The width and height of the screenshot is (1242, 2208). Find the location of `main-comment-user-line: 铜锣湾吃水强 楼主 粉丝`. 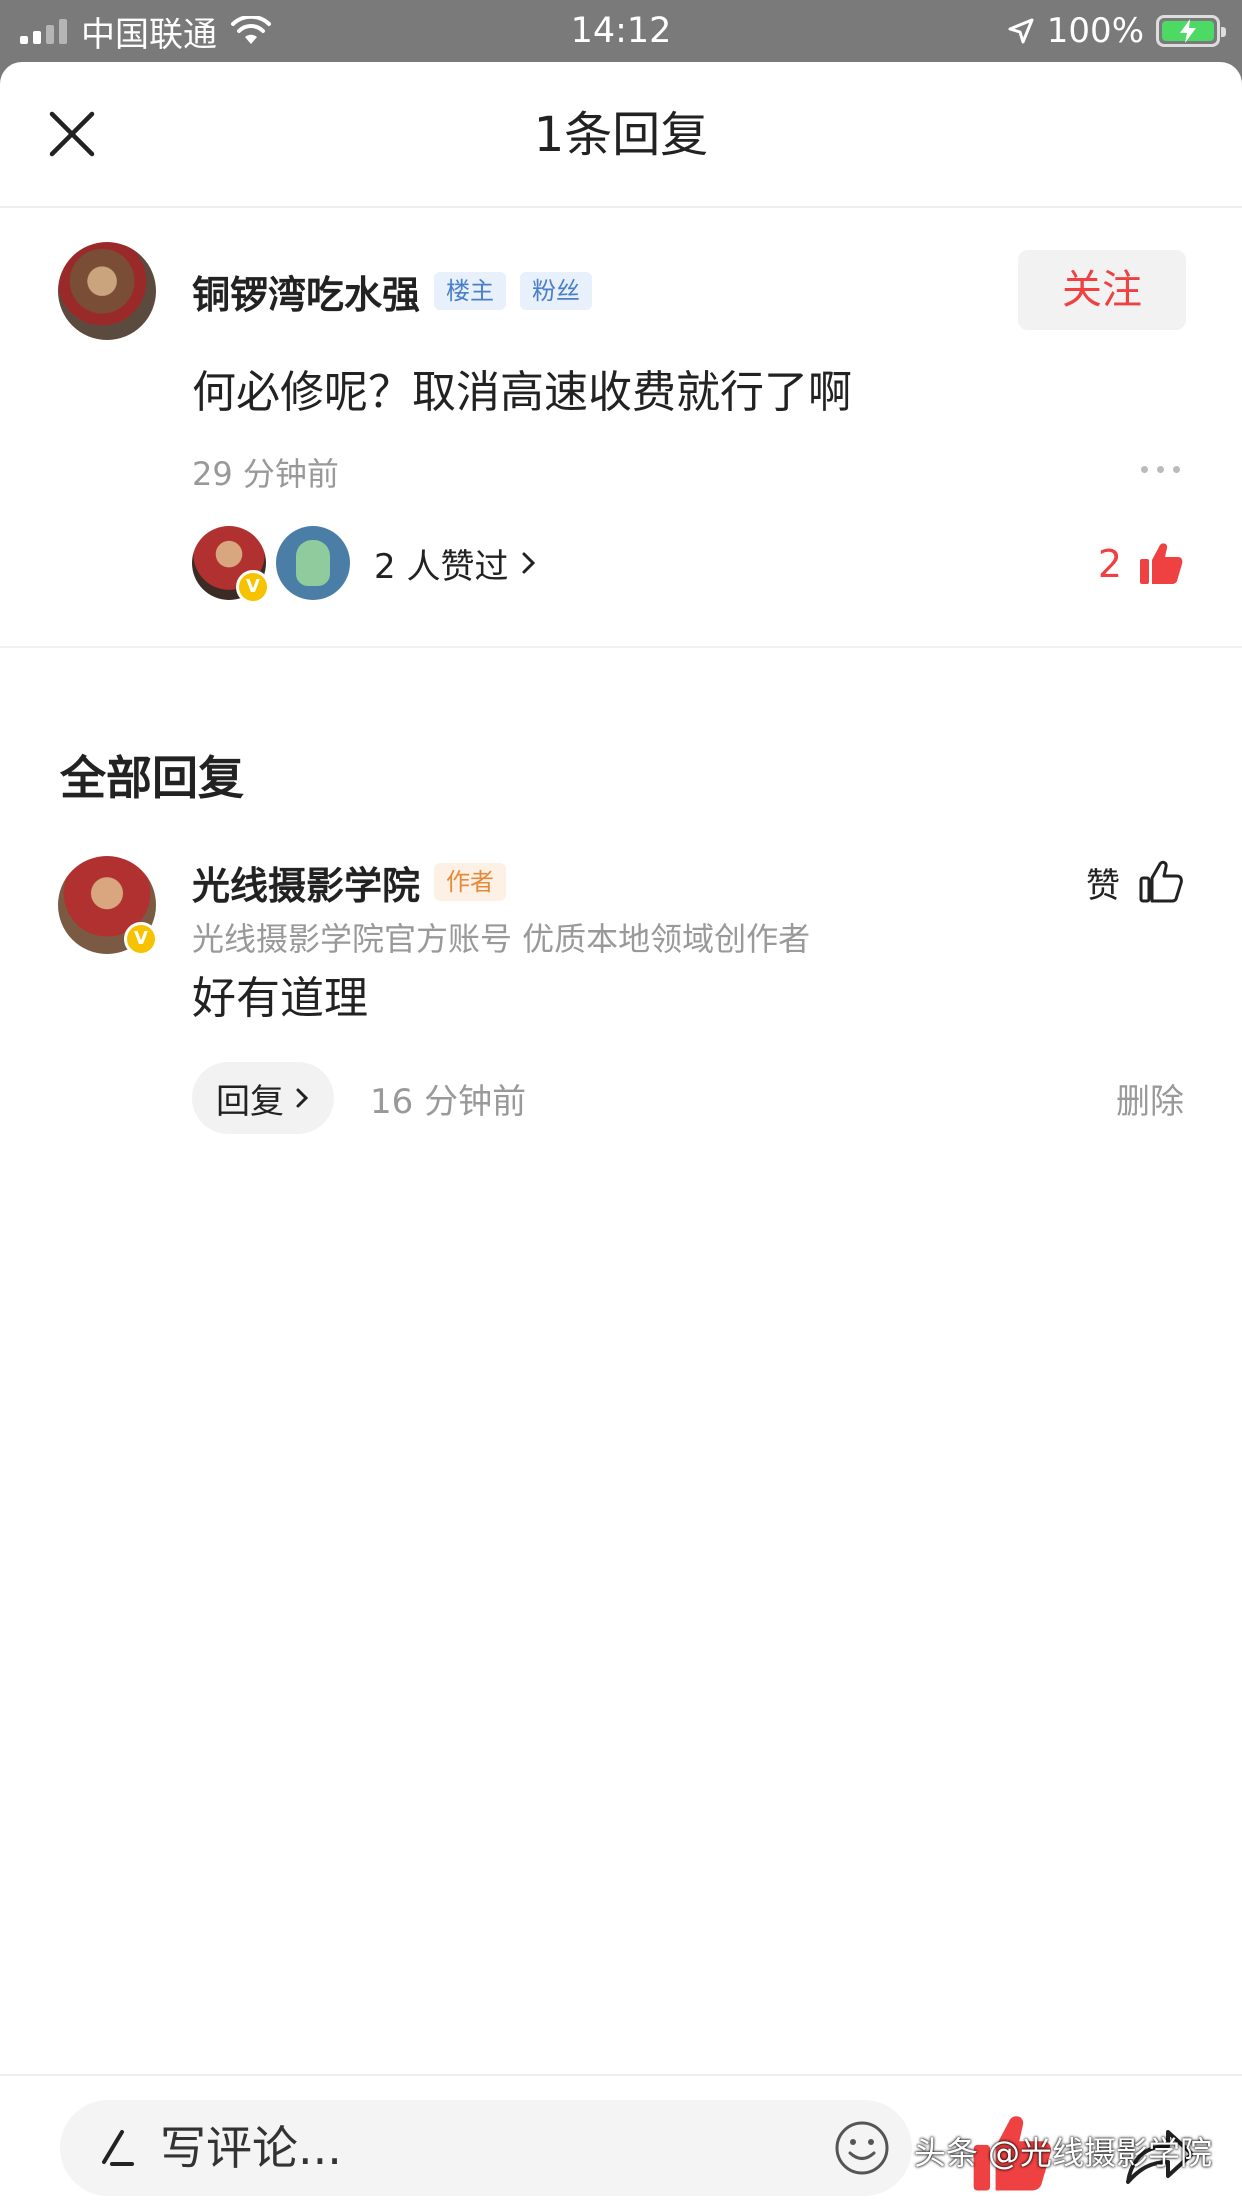

main-comment-user-line: 铜锣湾吃水强 楼主 粉丝 is located at coordinates (392, 291).